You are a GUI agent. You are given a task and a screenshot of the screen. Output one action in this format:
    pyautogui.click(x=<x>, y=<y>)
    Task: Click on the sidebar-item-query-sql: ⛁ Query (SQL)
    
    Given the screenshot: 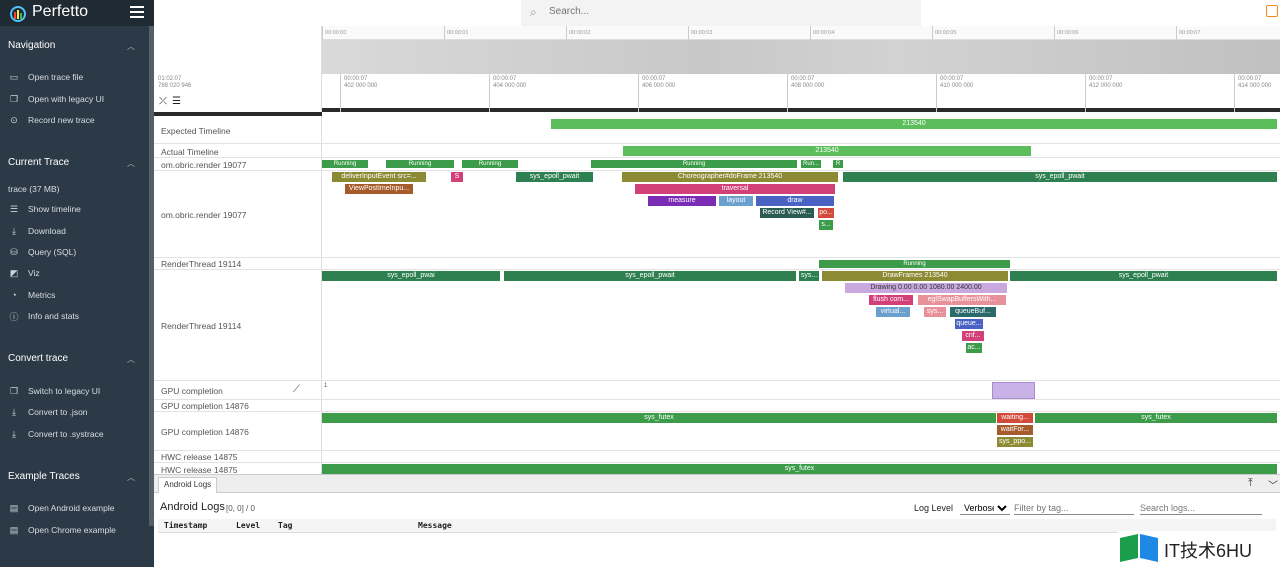 What is the action you would take?
    pyautogui.click(x=77, y=252)
    